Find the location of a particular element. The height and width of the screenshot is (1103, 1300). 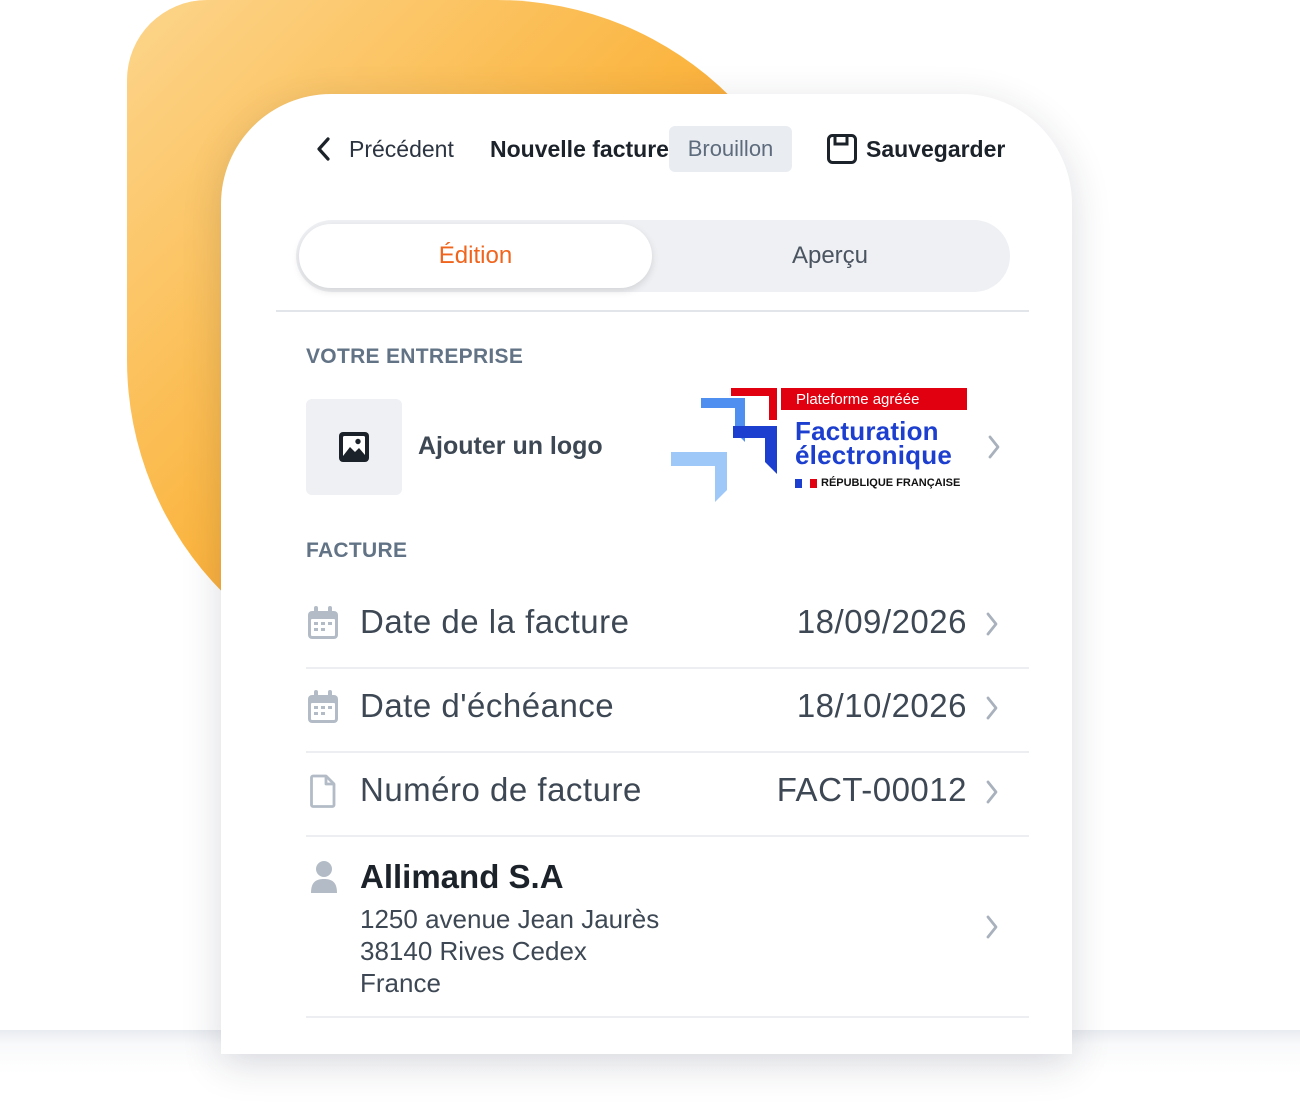

chevron-left-icon is located at coordinates (323, 149).